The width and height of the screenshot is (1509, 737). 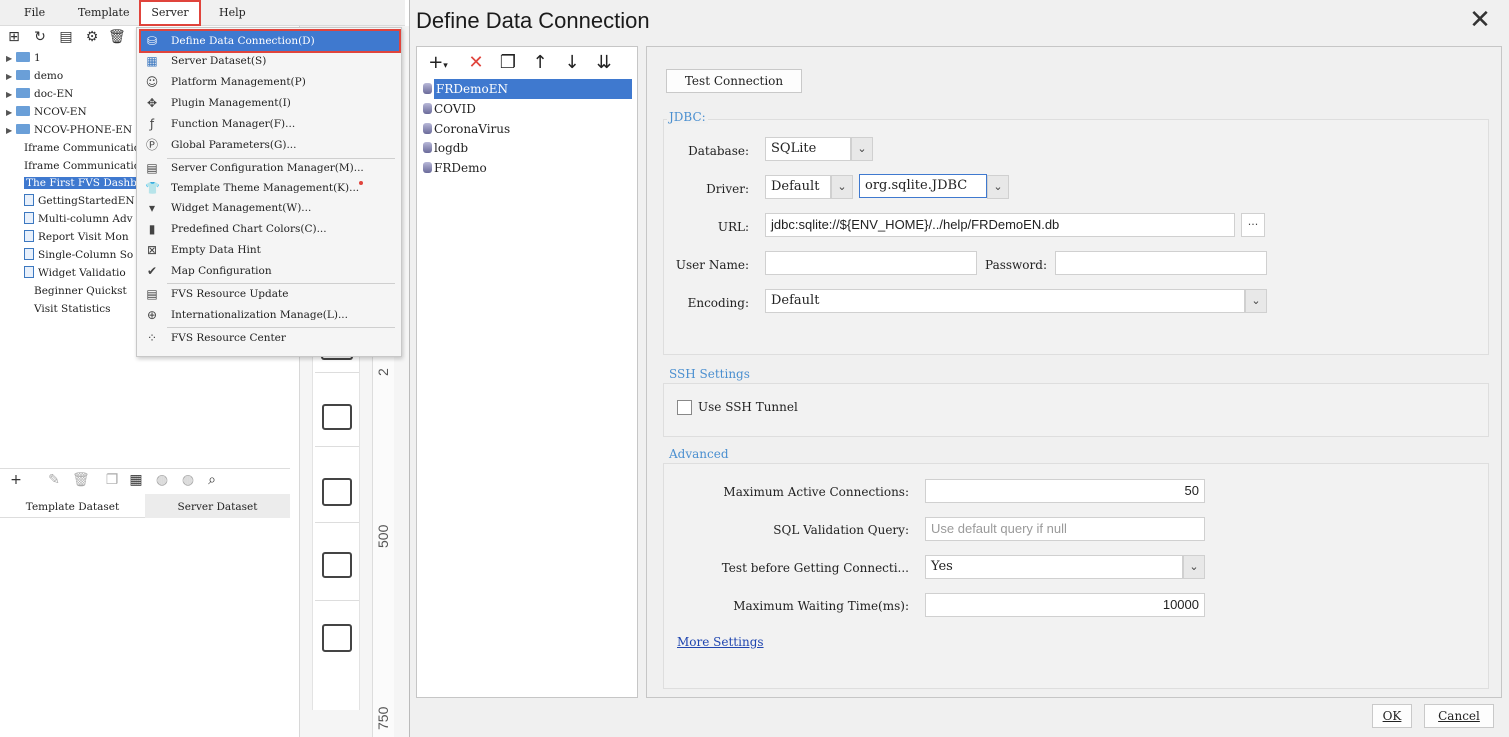 What do you see at coordinates (540, 63) in the screenshot?
I see `move-up-icon: ↑` at bounding box center [540, 63].